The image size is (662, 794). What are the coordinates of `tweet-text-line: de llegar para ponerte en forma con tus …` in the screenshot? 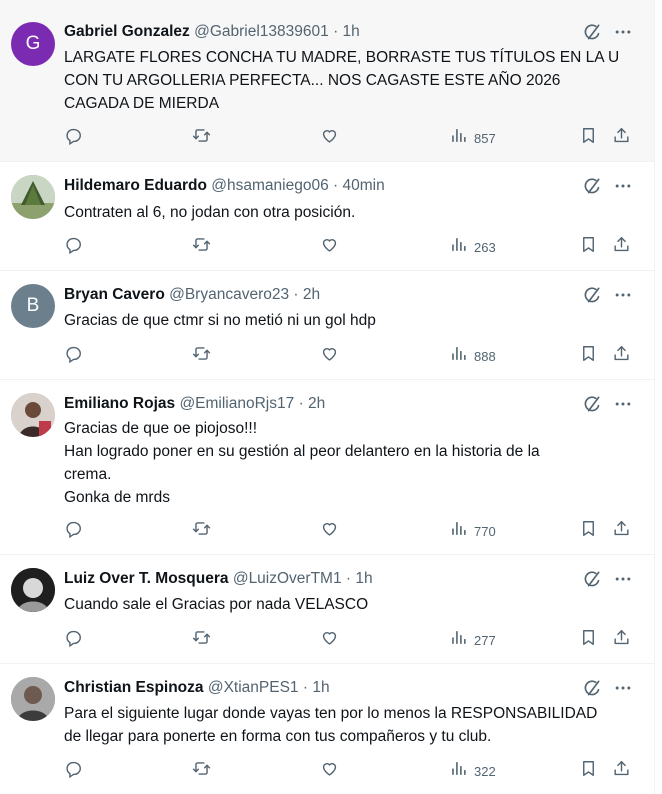 It's located at (278, 736).